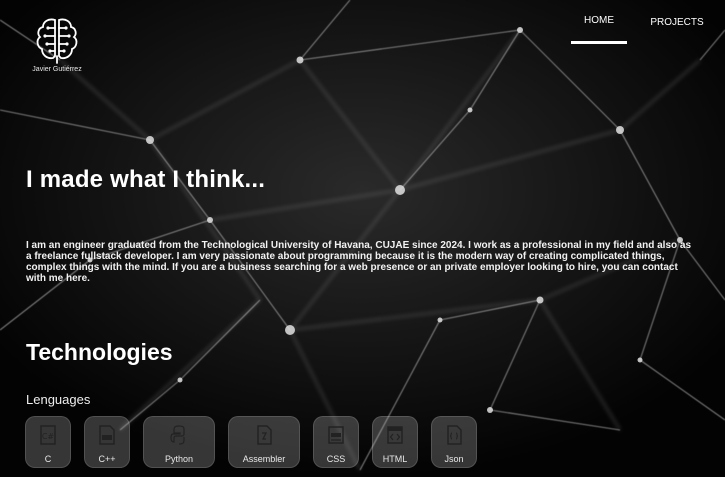  What do you see at coordinates (264, 435) in the screenshot?
I see `asm-file-icon` at bounding box center [264, 435].